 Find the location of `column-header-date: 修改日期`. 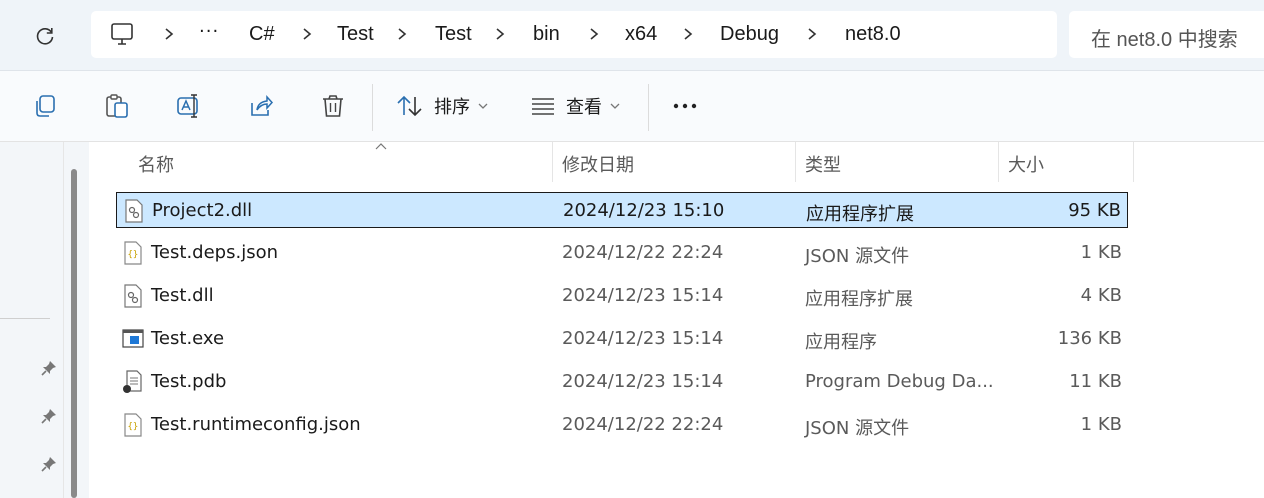

column-header-date: 修改日期 is located at coordinates (674, 162).